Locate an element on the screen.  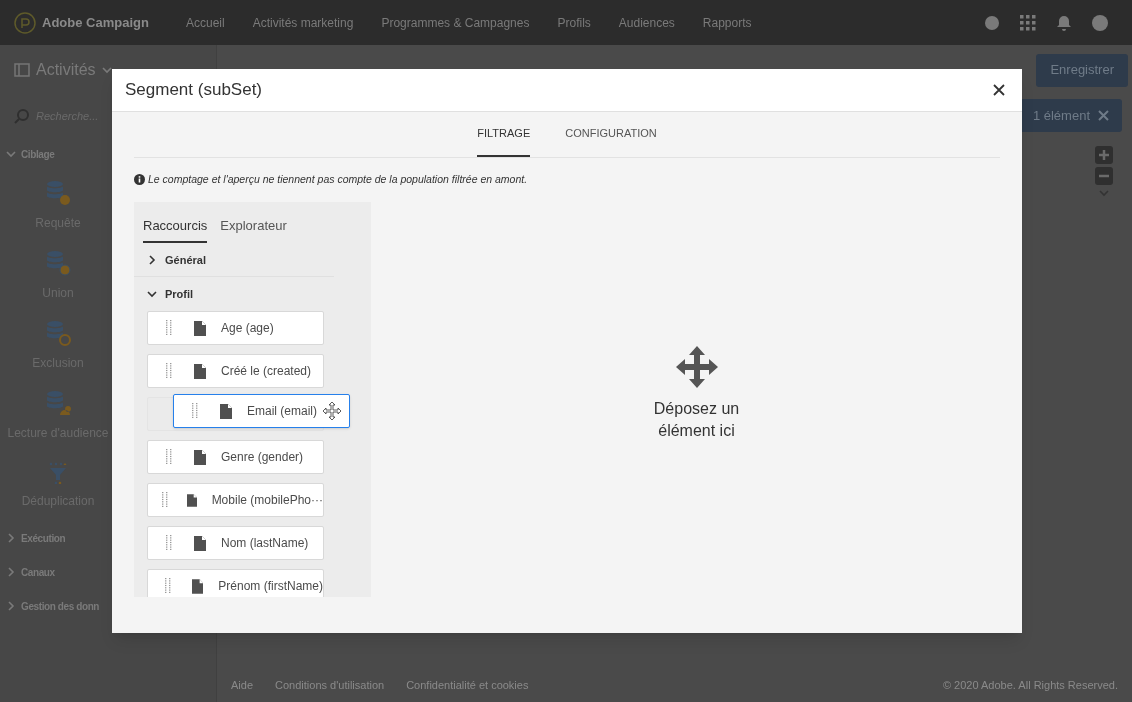
apps-grid-icon is located at coordinates (1028, 22).